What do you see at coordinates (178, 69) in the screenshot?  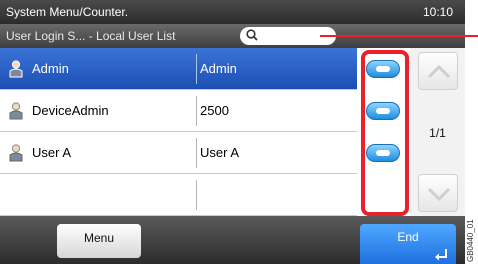 I see `user-row-admin: Admin Admin` at bounding box center [178, 69].